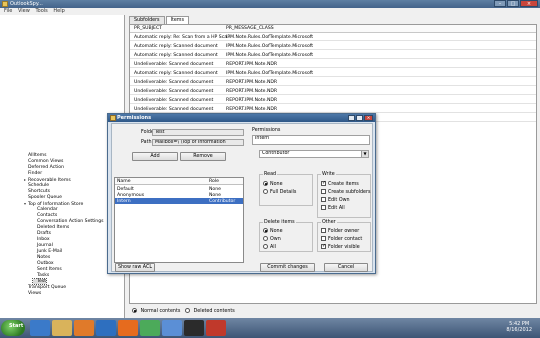  I want to click on folder-contact-option: Folder contact, so click(341, 239).